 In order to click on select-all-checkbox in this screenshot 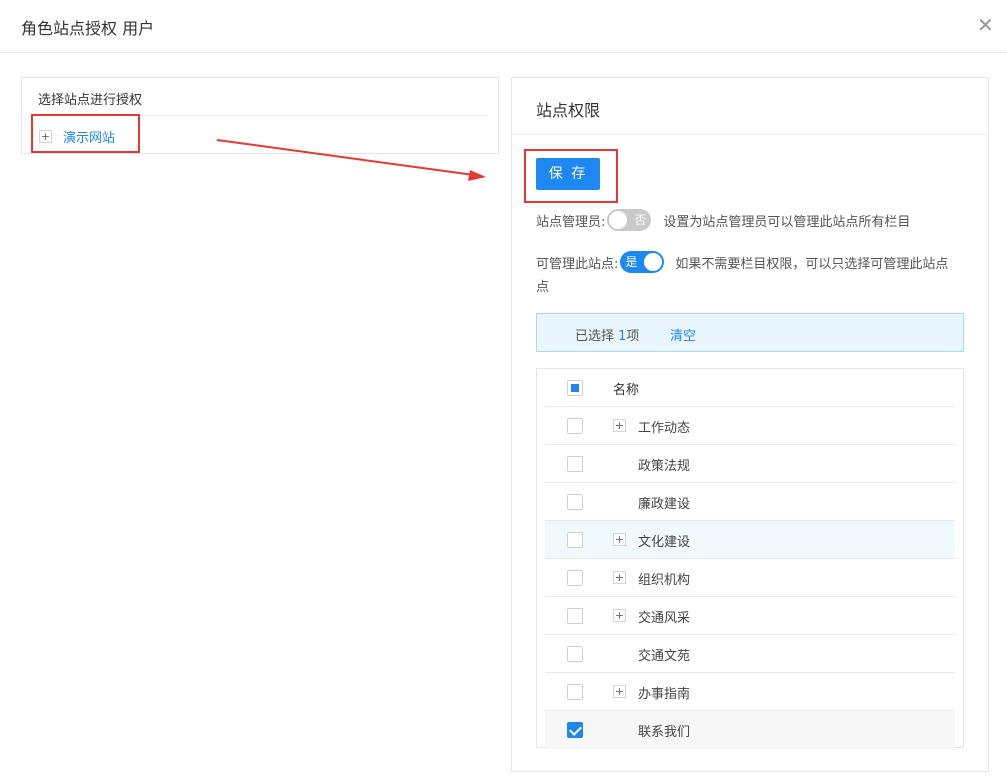, I will do `click(575, 388)`.